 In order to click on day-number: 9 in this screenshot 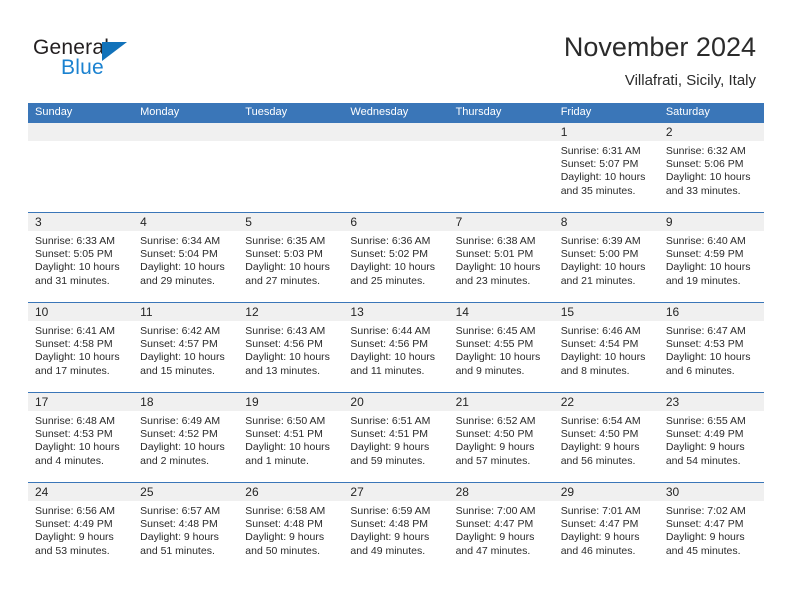, I will do `click(711, 222)`.